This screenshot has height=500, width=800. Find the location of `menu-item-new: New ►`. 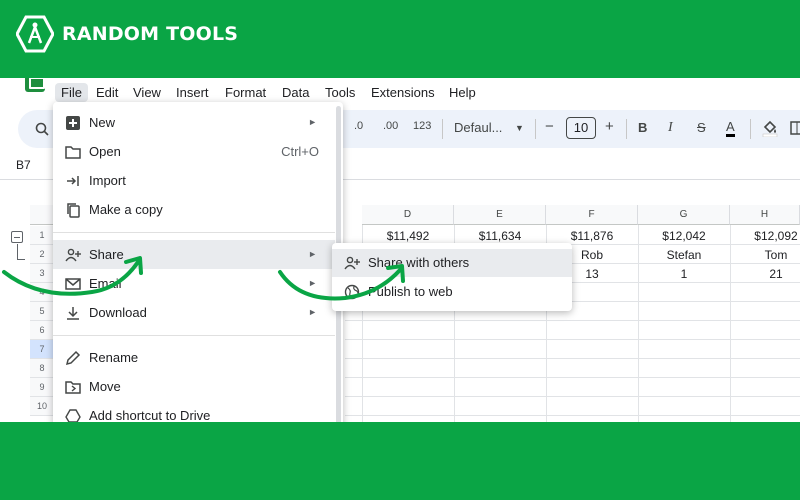

menu-item-new: New ► is located at coordinates (194, 122).